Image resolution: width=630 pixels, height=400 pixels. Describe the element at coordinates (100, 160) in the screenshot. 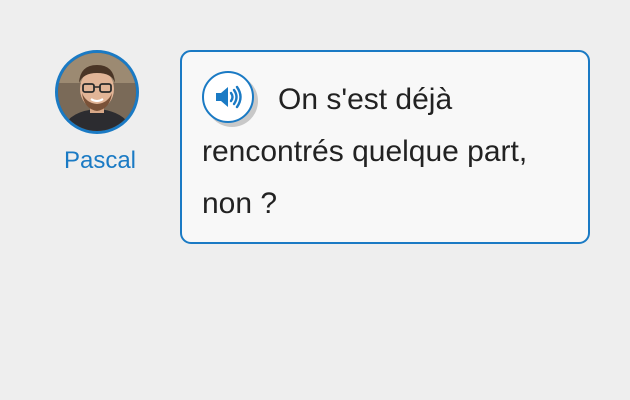

I see `speaker-name: Pascal` at that location.